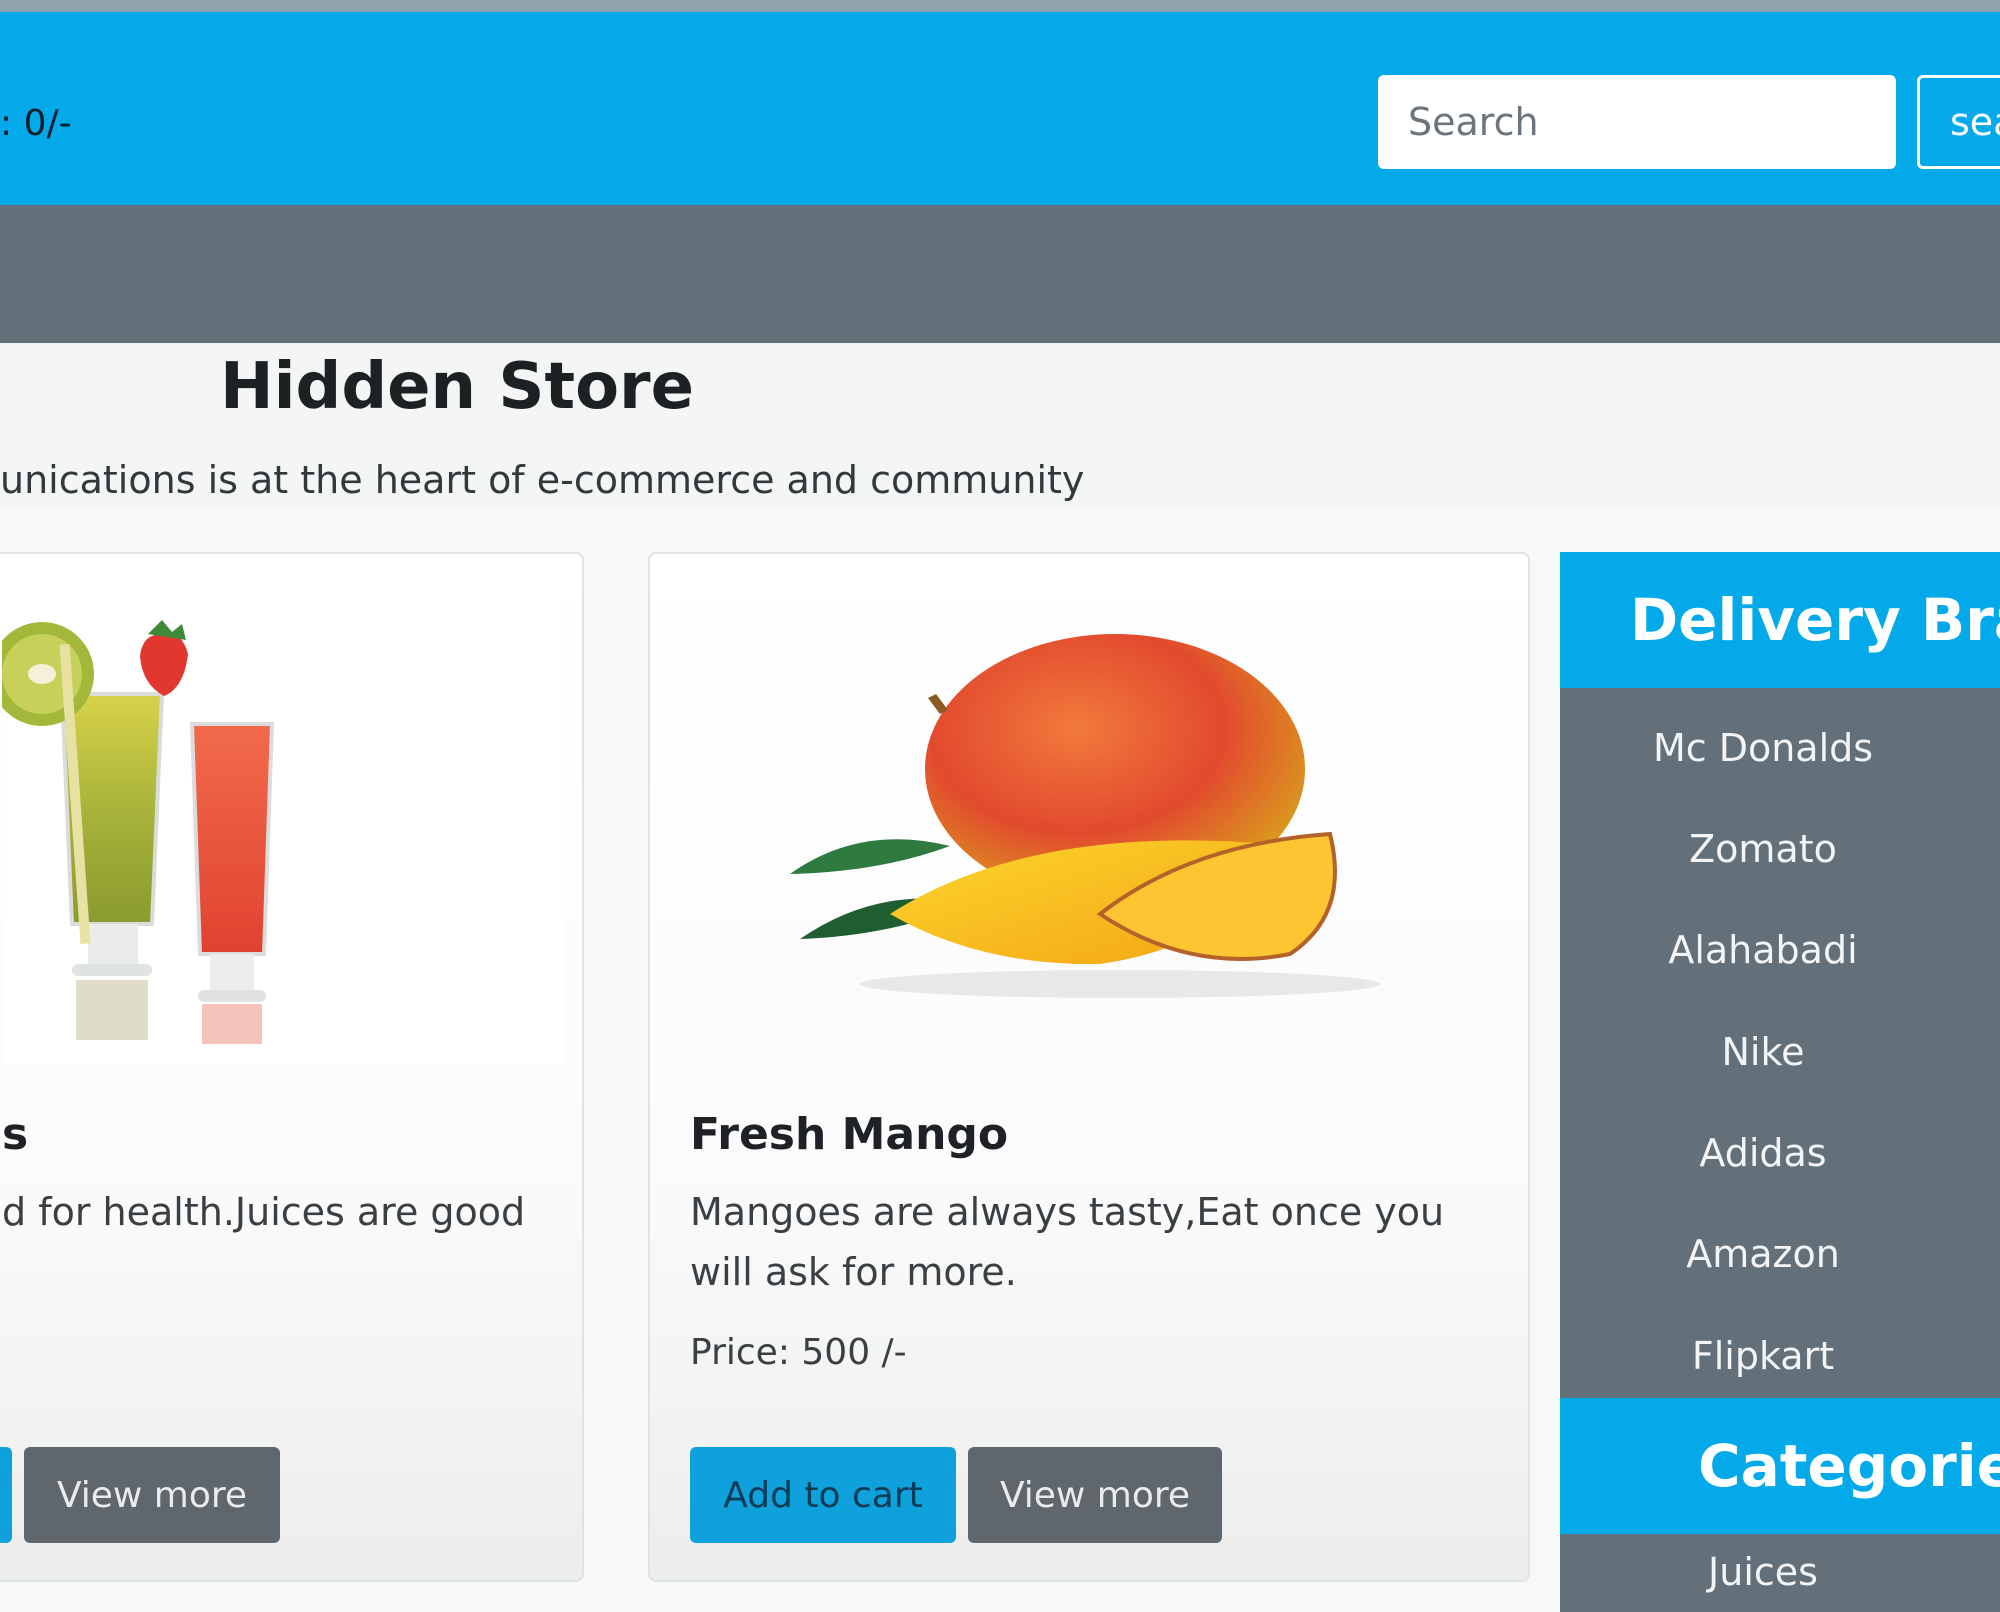  I want to click on category-item-juices: Juices, so click(1763, 1572).